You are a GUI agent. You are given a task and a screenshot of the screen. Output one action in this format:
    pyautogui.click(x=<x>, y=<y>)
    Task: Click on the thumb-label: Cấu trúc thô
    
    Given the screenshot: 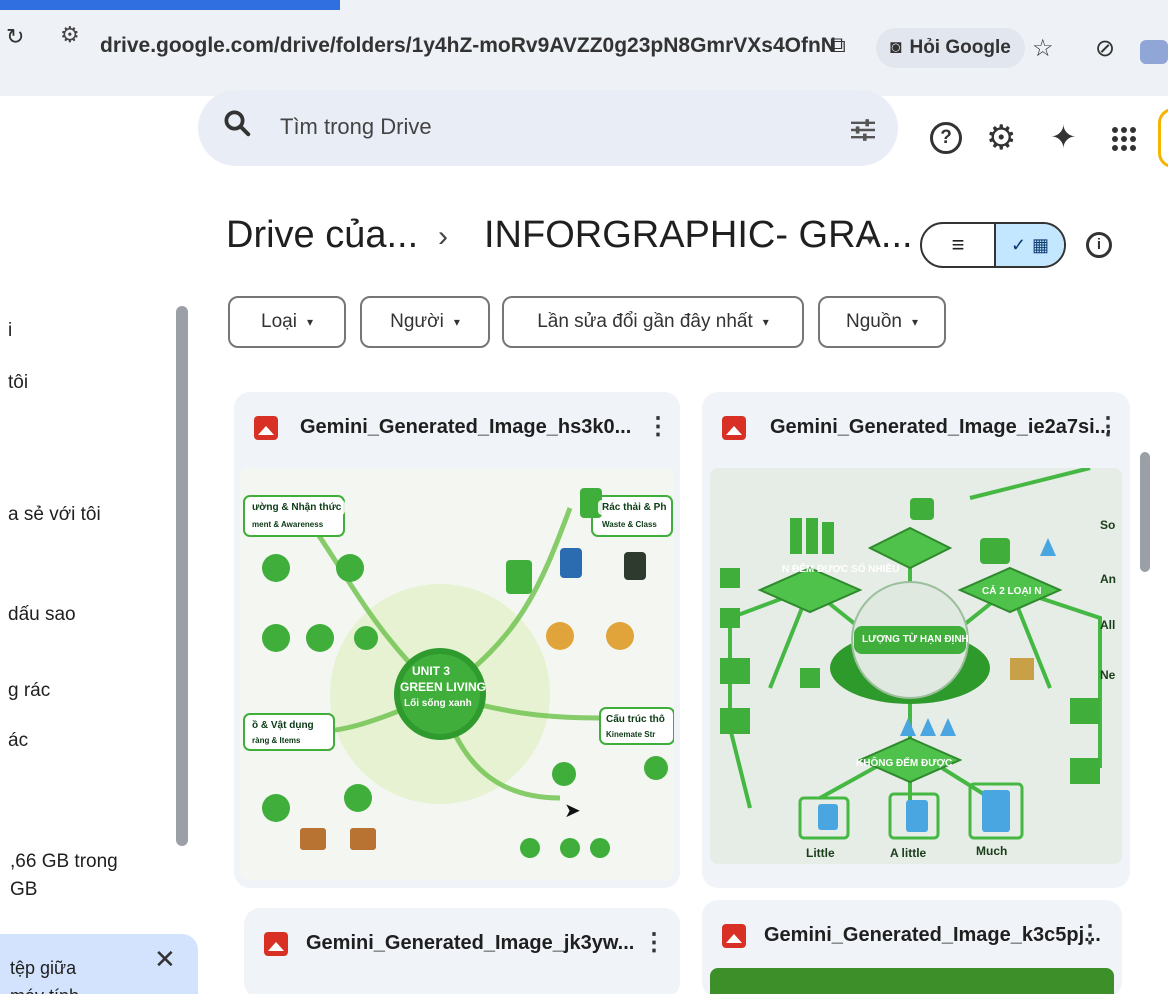 What is the action you would take?
    pyautogui.click(x=635, y=719)
    